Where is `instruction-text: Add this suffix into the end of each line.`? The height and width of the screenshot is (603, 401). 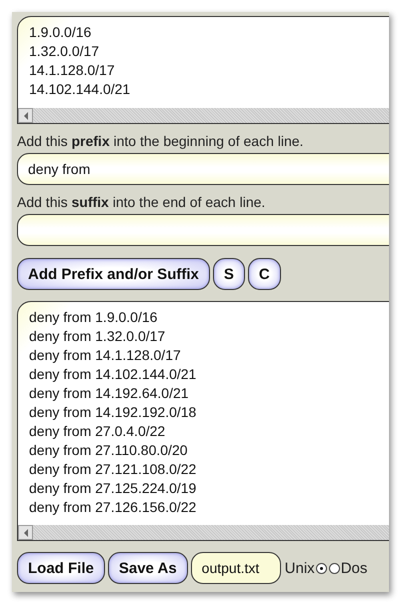 instruction-text: Add this suffix into the end of each line. is located at coordinates (141, 202).